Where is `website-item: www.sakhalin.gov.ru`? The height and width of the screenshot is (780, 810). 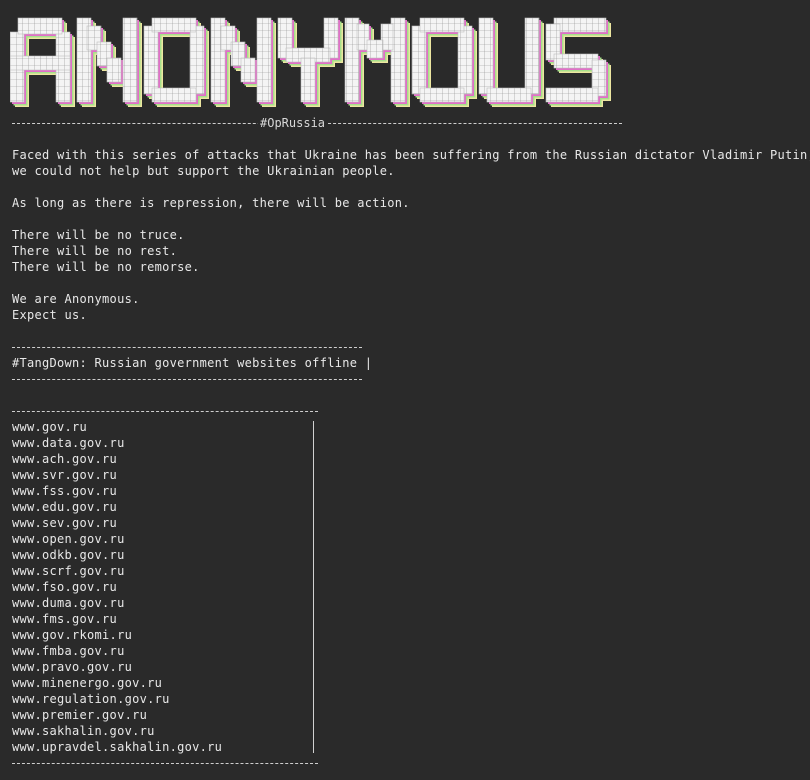
website-item: www.sakhalin.gov.ru is located at coordinates (83, 731).